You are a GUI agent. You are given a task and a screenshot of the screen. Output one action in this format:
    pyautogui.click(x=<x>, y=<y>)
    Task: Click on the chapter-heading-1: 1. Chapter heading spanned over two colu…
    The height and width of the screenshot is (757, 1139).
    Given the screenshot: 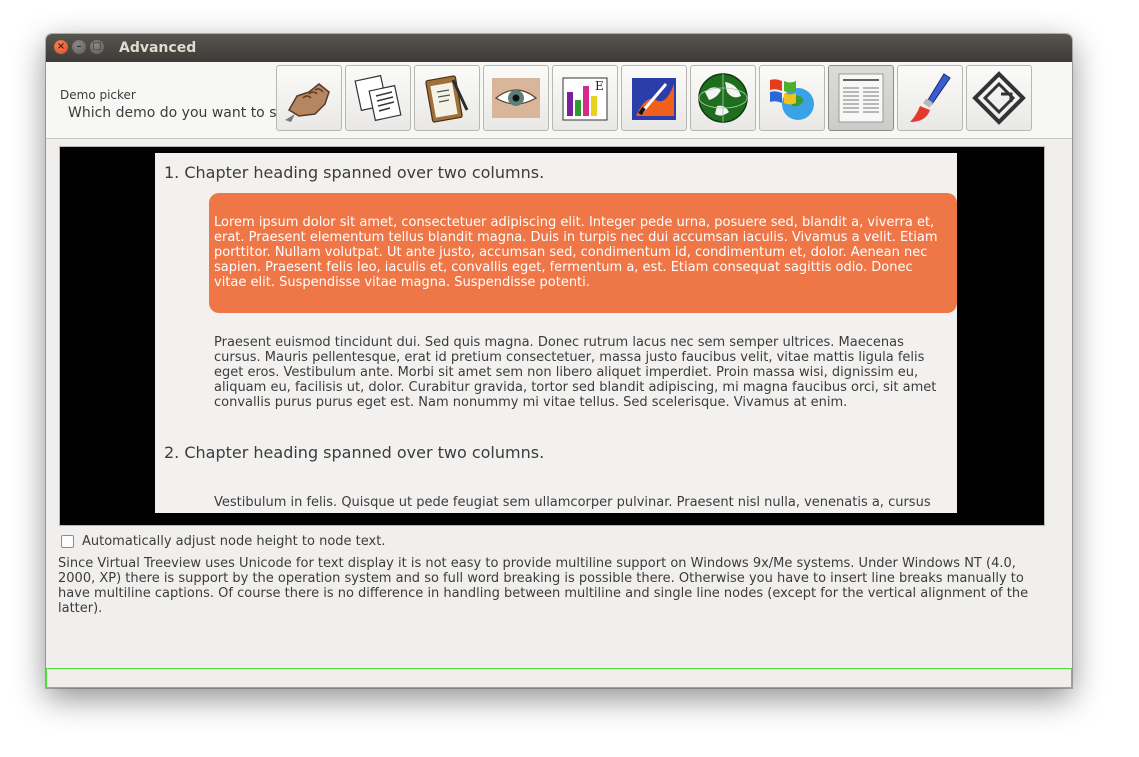 What is the action you would take?
    pyautogui.click(x=354, y=172)
    